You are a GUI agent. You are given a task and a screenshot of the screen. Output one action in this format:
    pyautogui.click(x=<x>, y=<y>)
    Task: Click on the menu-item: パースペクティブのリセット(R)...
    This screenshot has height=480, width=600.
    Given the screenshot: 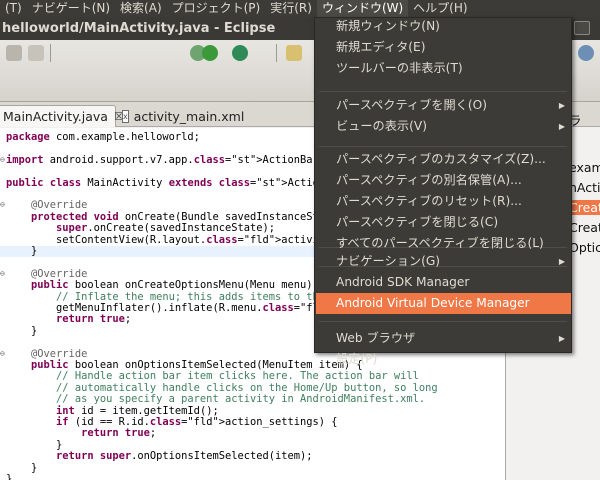 What is the action you would take?
    pyautogui.click(x=443, y=201)
    